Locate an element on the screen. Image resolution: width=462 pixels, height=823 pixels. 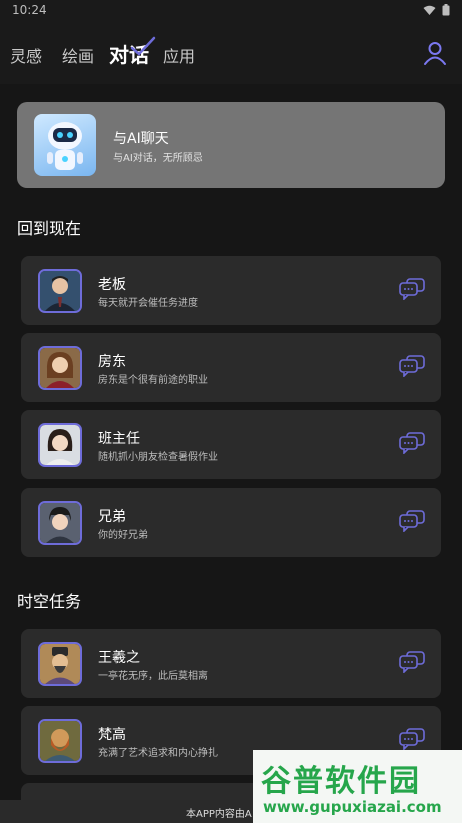
ai-chat-subtitle: 与AI对话，无所顾忌 is located at coordinates (158, 158).